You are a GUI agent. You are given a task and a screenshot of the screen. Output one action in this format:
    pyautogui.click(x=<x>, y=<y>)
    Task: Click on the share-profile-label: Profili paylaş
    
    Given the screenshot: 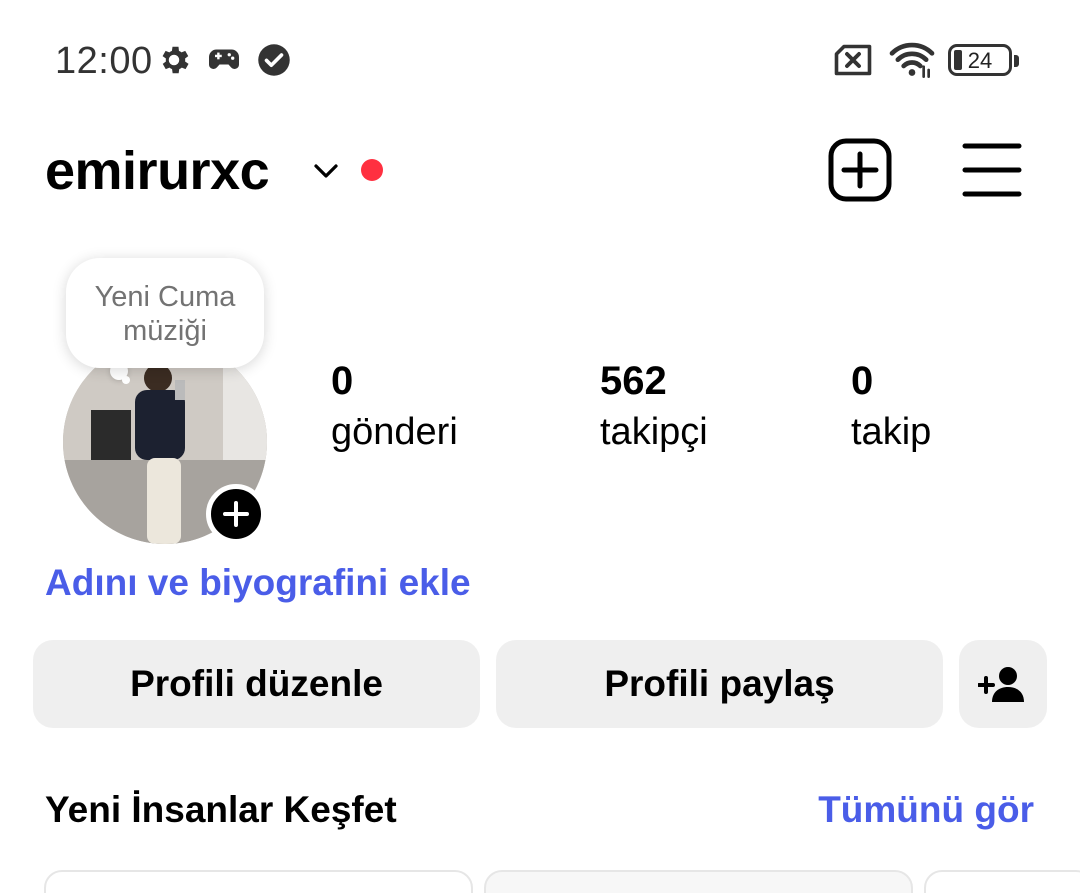 What is the action you would take?
    pyautogui.click(x=719, y=683)
    